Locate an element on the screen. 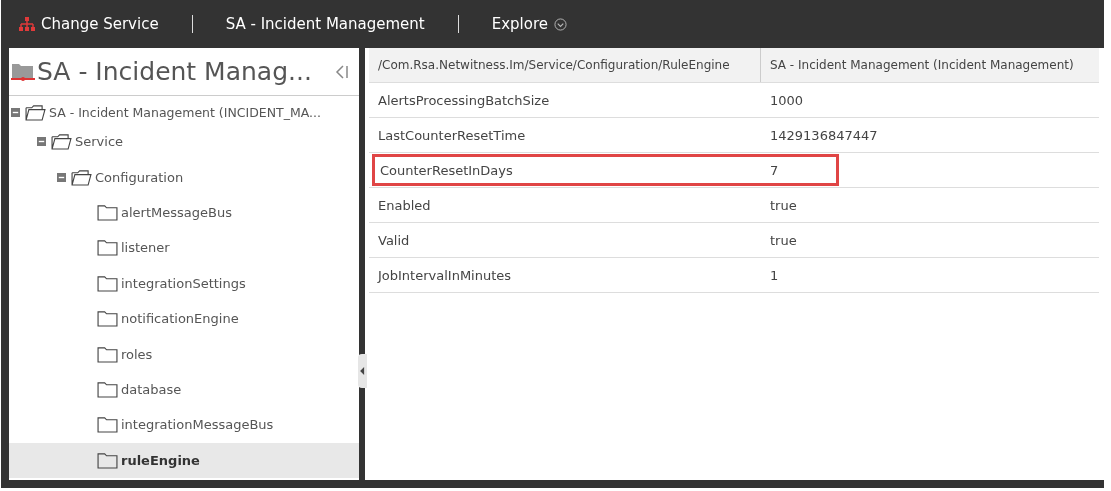  table-cell-text: CounterResetInDays is located at coordinates (446, 170).